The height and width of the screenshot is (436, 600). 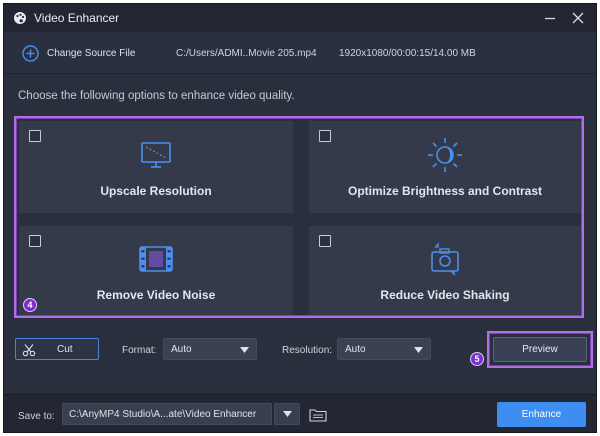 I want to click on save-to-label: Save to:, so click(x=36, y=416).